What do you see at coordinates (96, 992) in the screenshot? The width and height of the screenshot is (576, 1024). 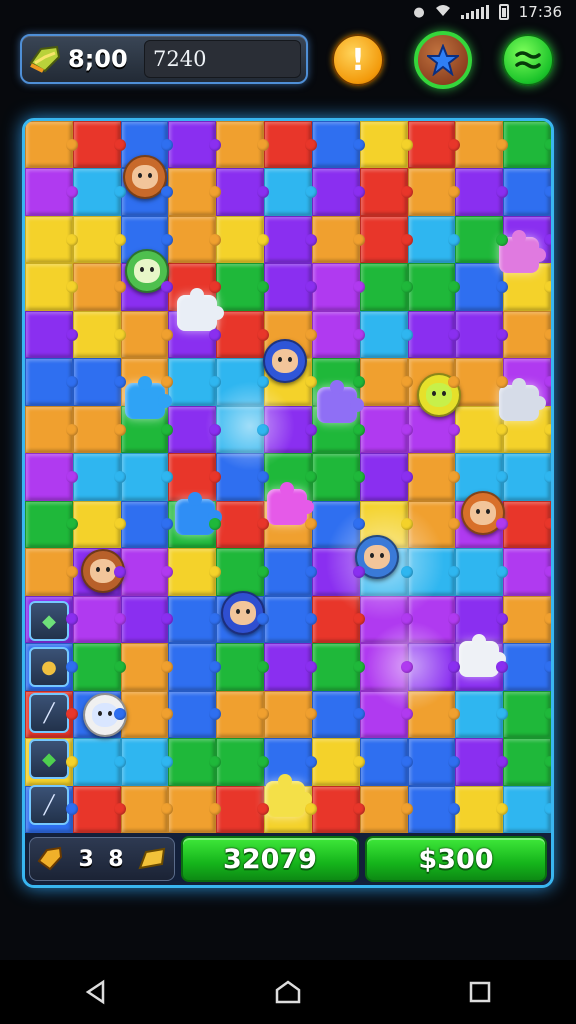 I see `back-button` at bounding box center [96, 992].